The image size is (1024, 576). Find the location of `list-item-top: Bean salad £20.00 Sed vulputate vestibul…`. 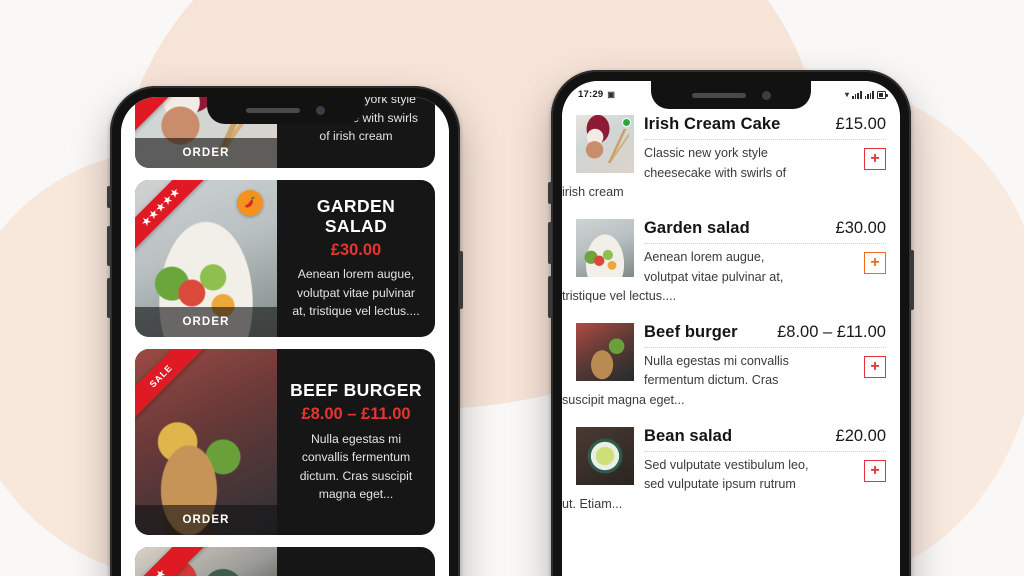

list-item-top: Bean salad £20.00 Sed vulputate vestibul… is located at coordinates (731, 460).